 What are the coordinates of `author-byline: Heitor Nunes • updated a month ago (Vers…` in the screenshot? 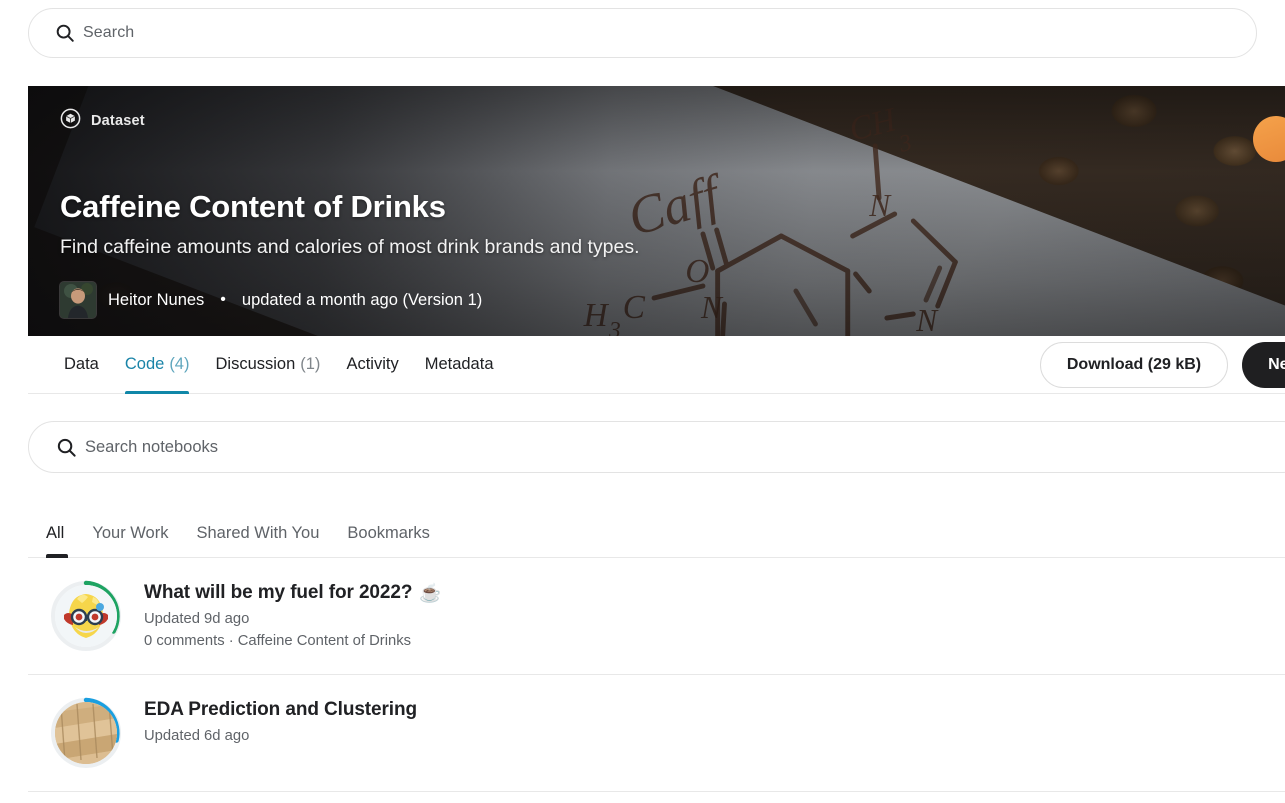 It's located at (660, 300).